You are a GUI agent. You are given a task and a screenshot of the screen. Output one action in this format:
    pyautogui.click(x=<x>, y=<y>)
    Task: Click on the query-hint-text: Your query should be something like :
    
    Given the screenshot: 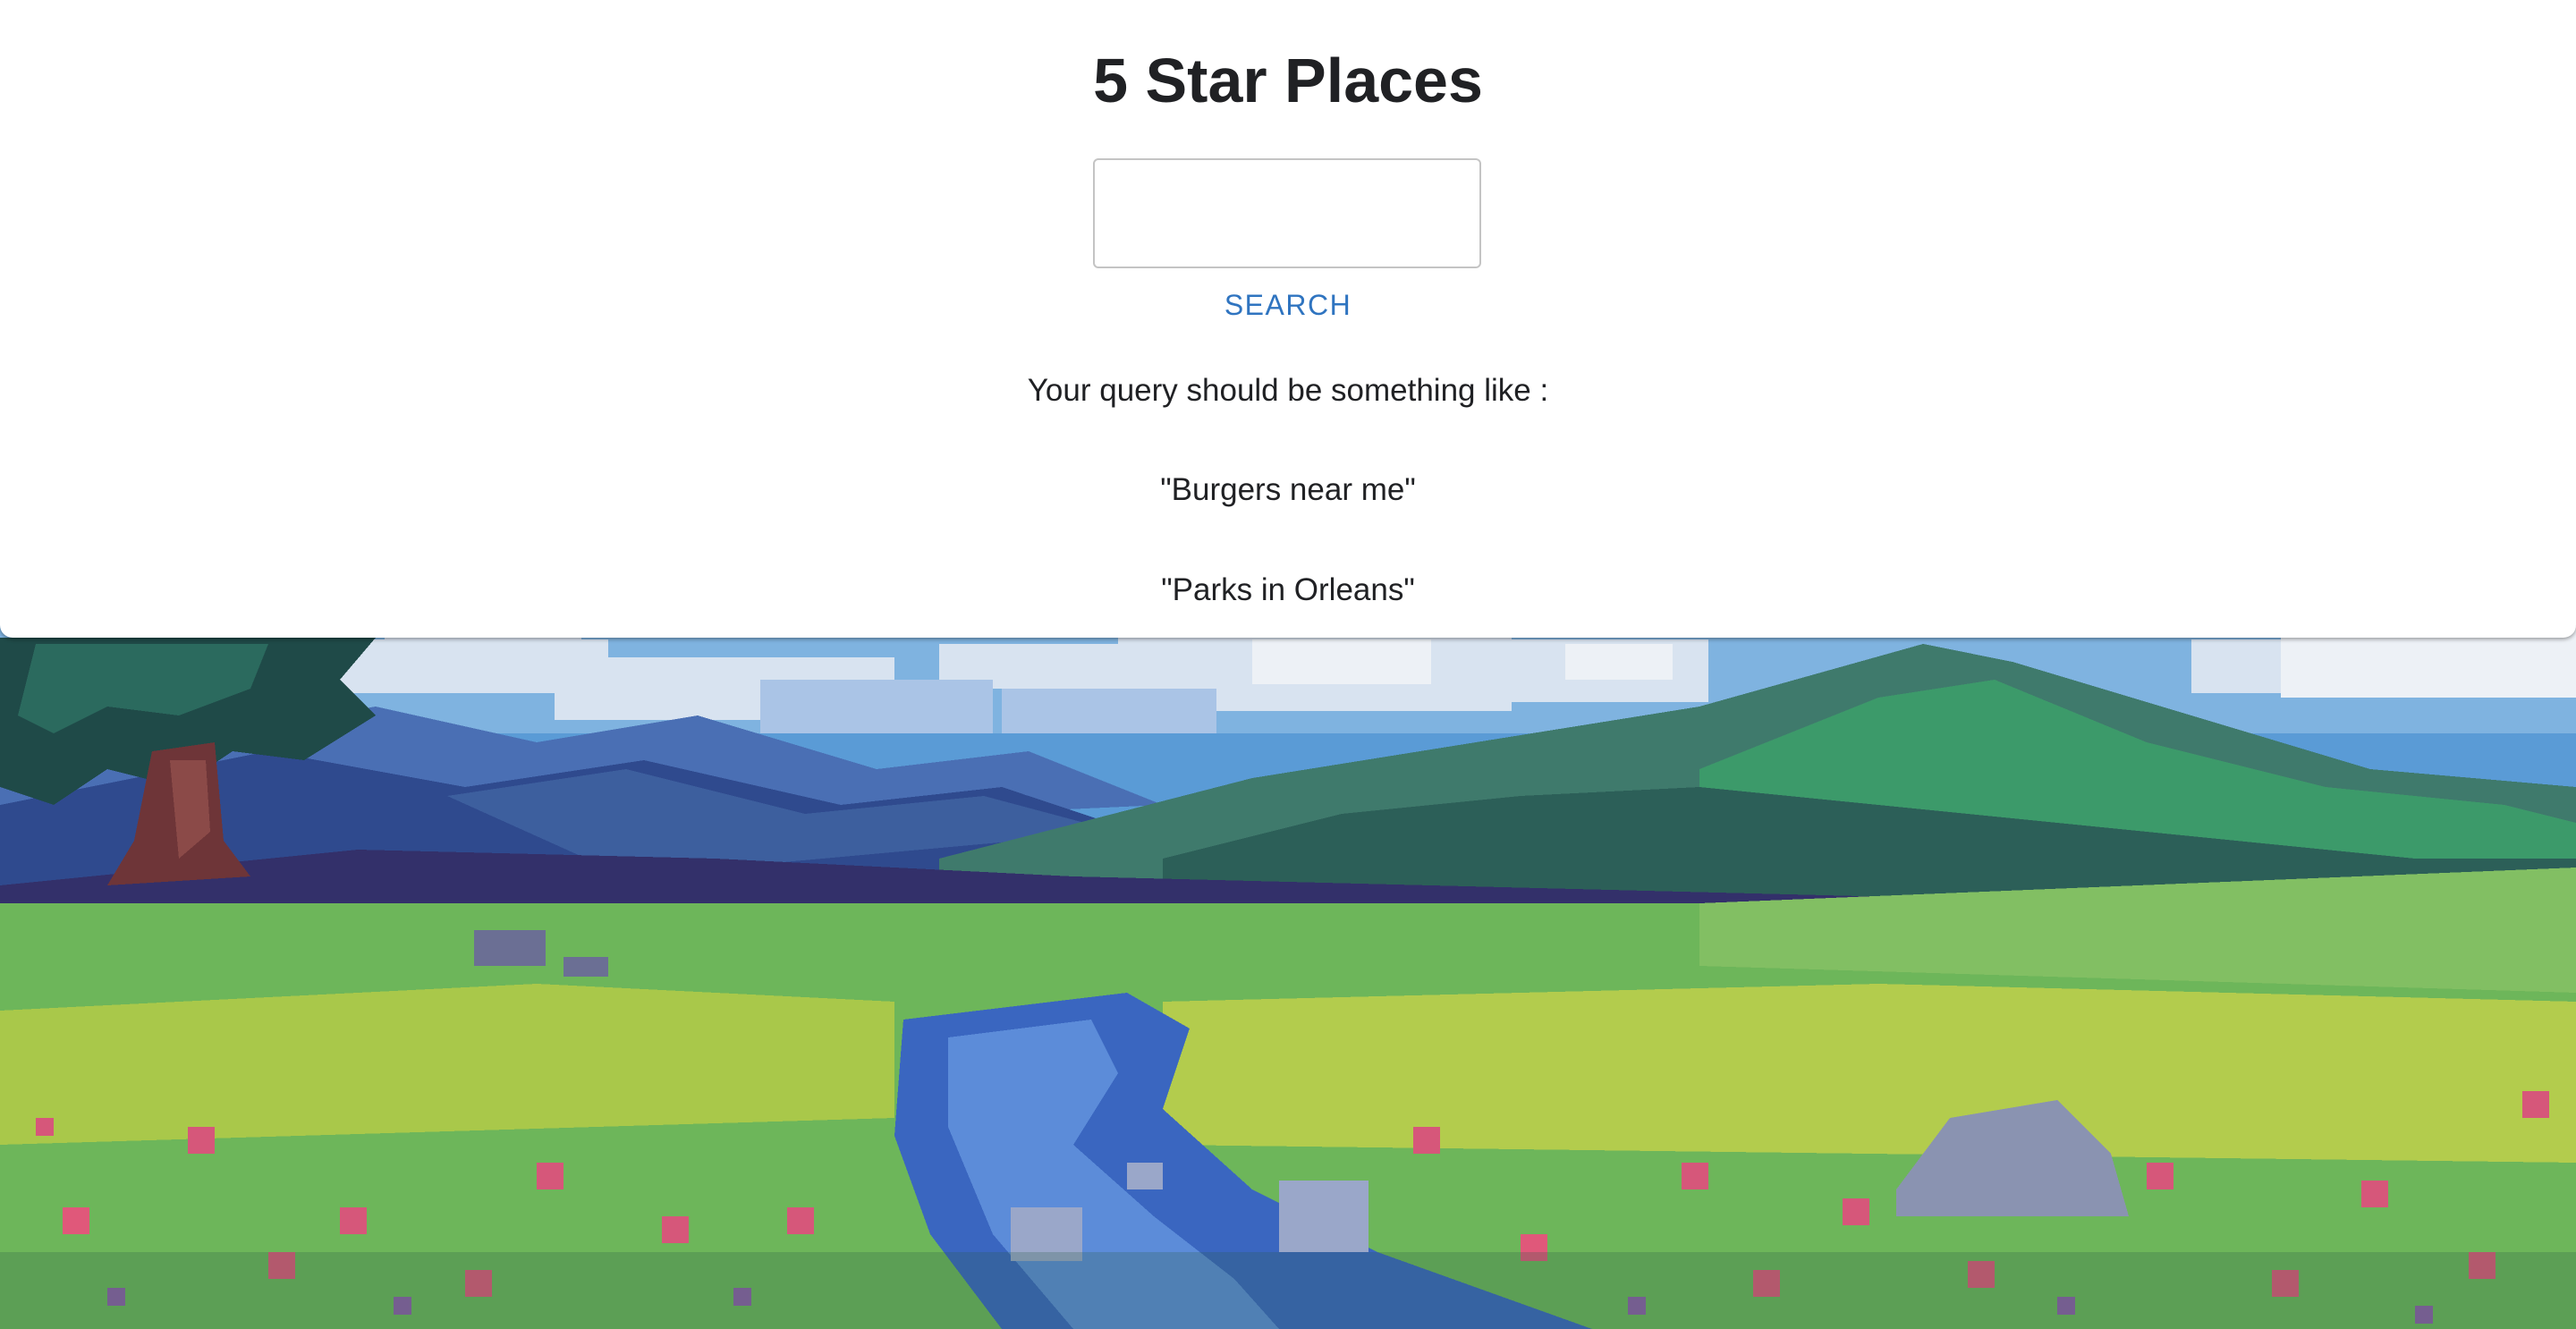 What is the action you would take?
    pyautogui.click(x=1288, y=390)
    